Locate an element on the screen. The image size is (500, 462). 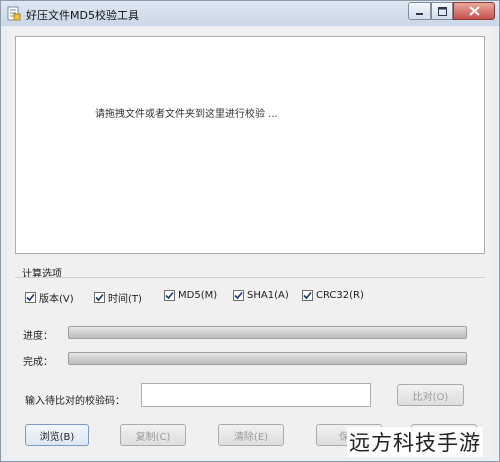
copy-button: 复制(C) is located at coordinates (153, 435).